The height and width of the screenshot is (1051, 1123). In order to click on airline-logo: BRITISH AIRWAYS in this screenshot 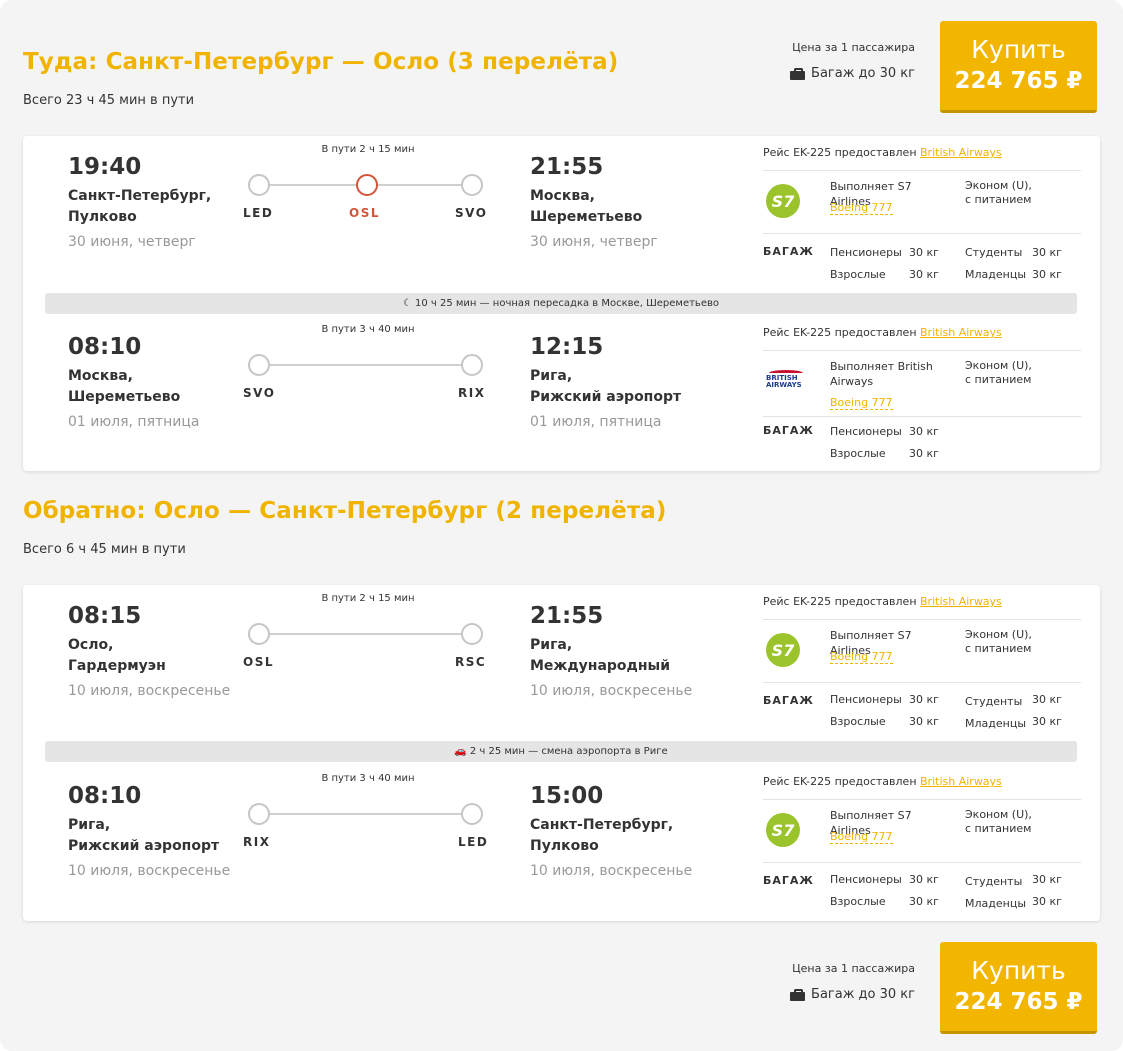, I will do `click(784, 382)`.